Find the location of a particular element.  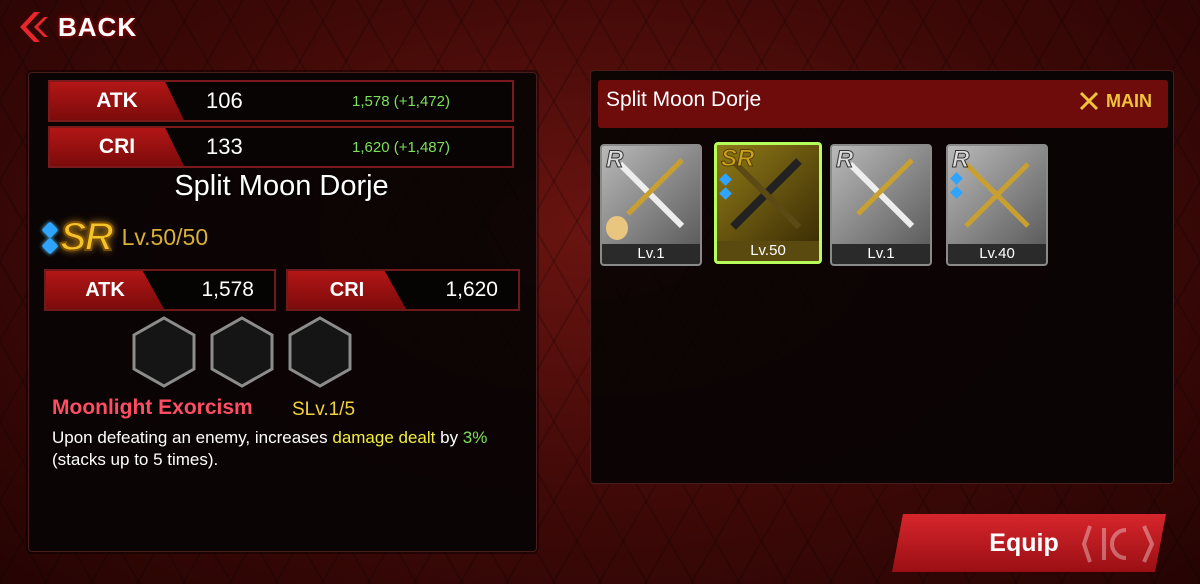

rarity-row: SR Lv.50/50 is located at coordinates (125, 237).